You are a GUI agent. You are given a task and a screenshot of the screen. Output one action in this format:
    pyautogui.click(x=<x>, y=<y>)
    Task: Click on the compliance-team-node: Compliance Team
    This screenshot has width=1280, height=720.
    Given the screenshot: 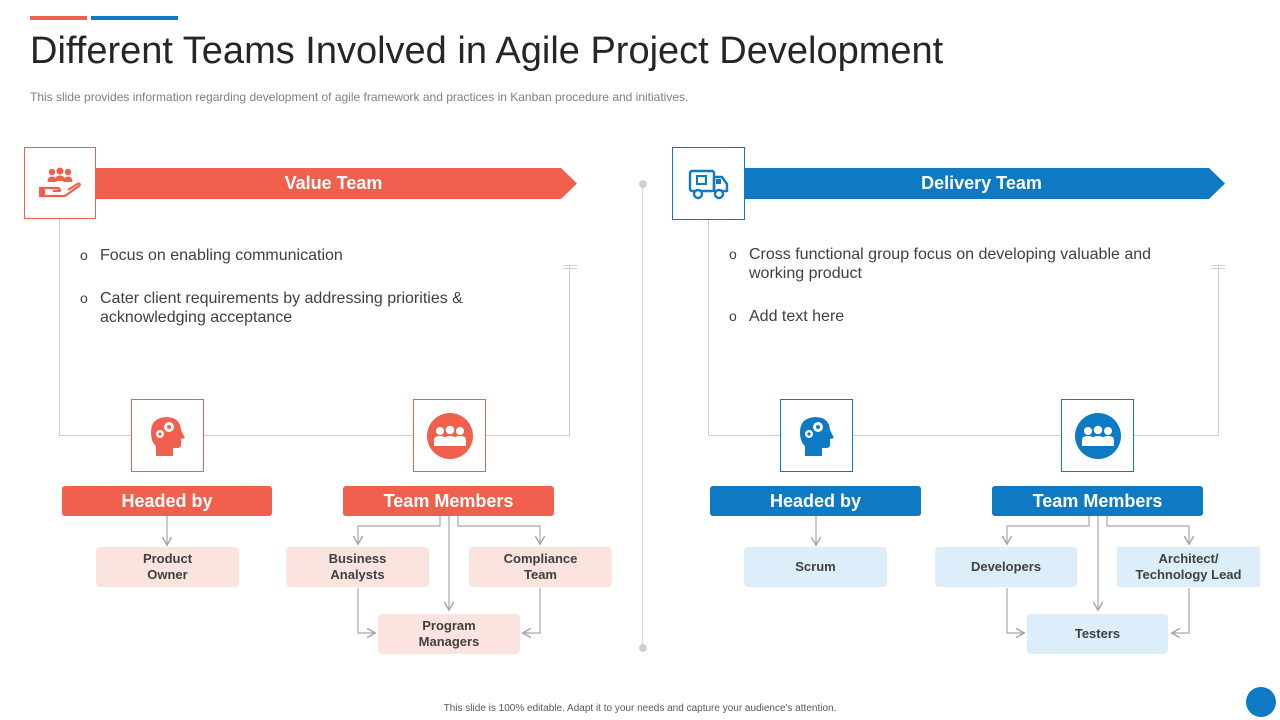 What is the action you would take?
    pyautogui.click(x=540, y=567)
    